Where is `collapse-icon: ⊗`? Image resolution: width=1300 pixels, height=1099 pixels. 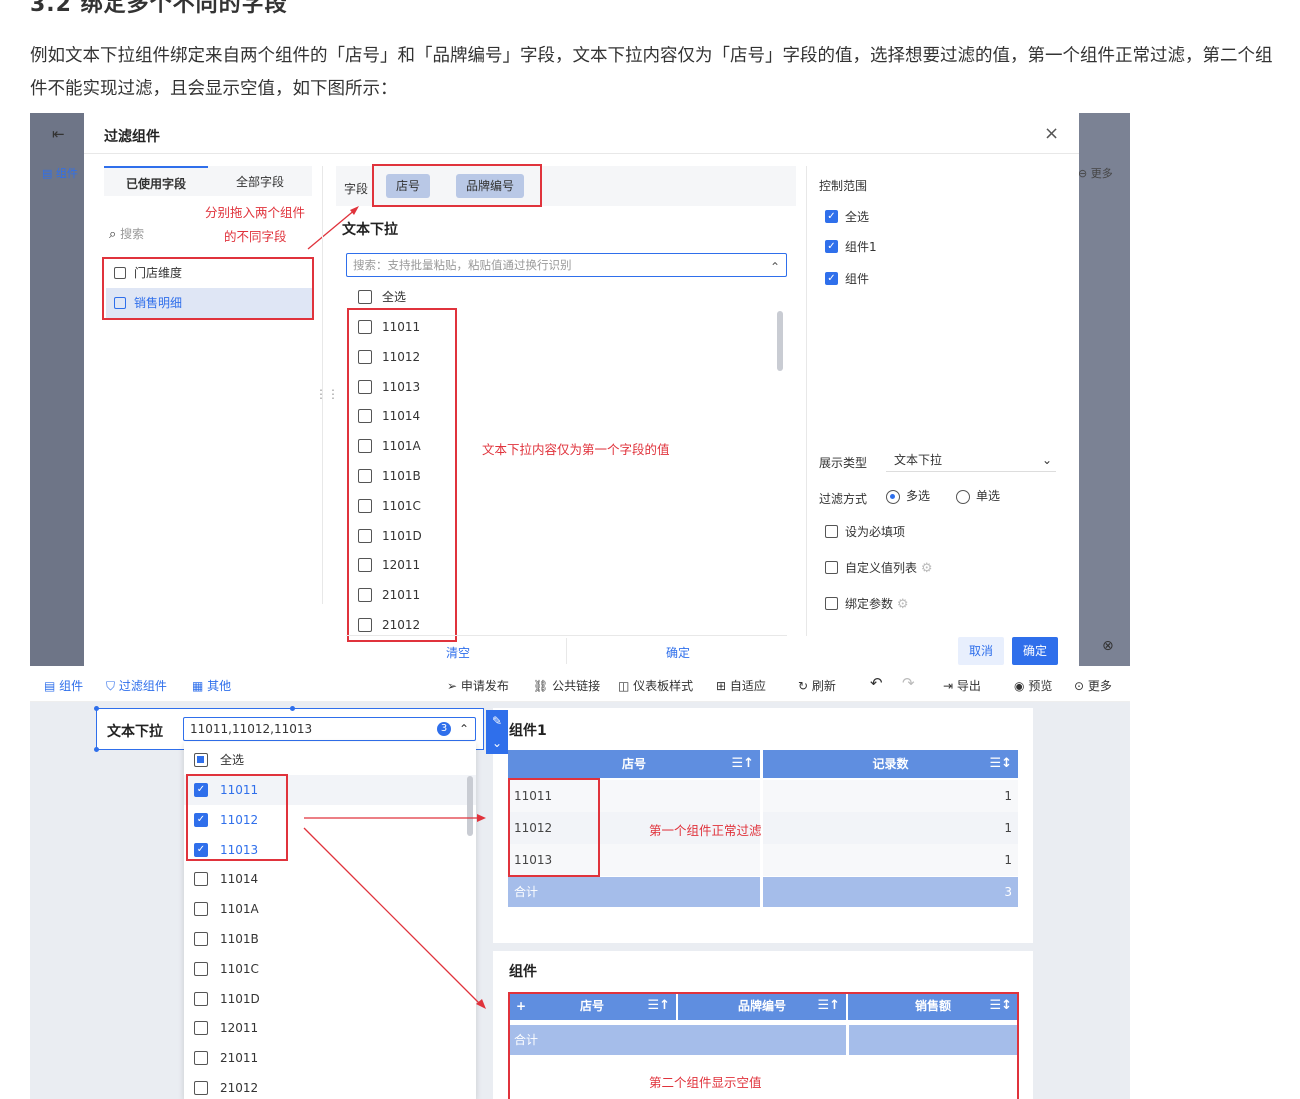
collapse-icon: ⊗ is located at coordinates (1108, 646).